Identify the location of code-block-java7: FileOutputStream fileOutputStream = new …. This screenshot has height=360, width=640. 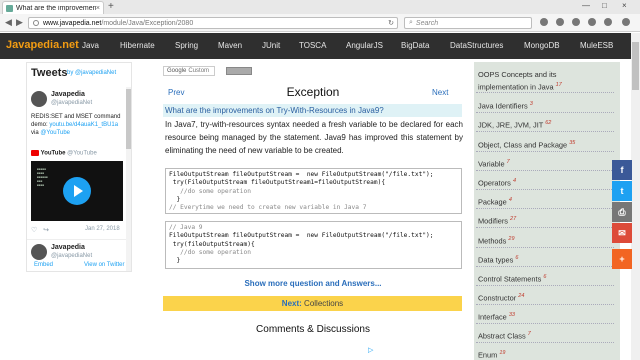
(313, 191).